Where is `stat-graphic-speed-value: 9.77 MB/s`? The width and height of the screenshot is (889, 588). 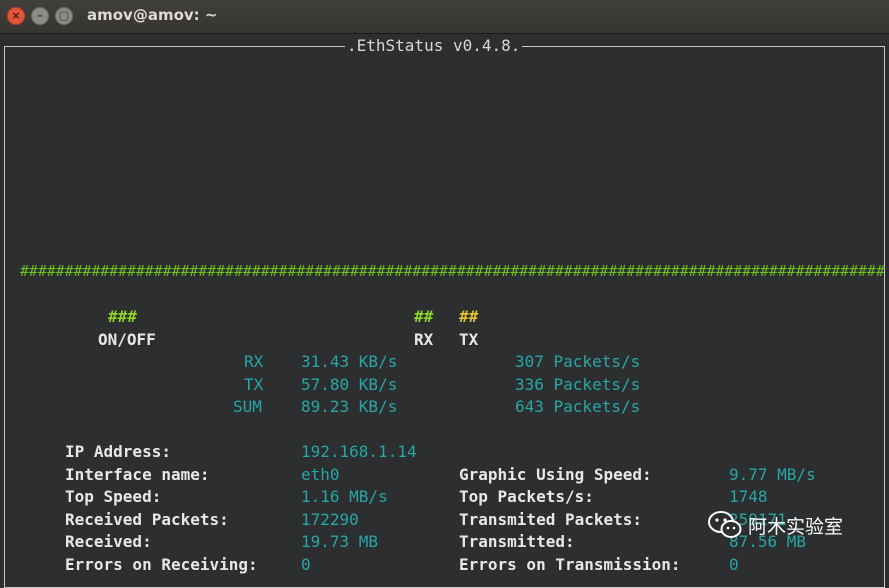
stat-graphic-speed-value: 9.77 MB/s is located at coordinates (772, 474).